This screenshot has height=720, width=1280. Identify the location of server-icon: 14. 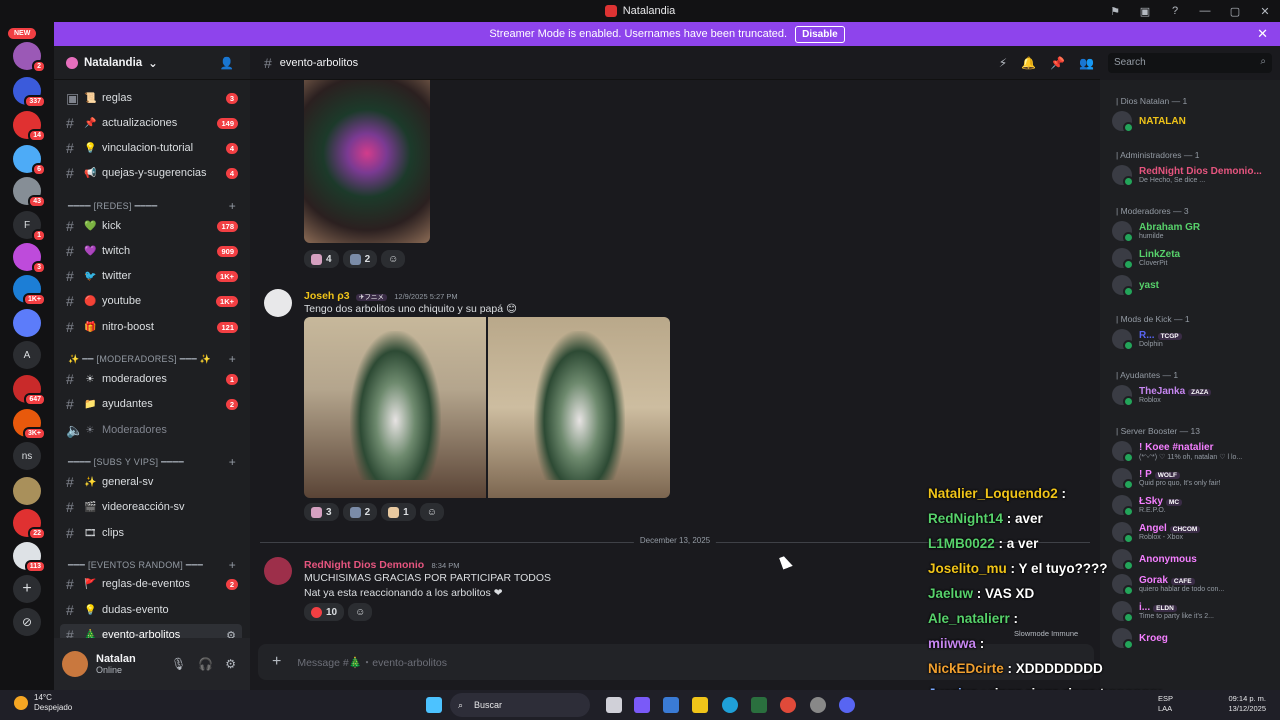
(29, 126).